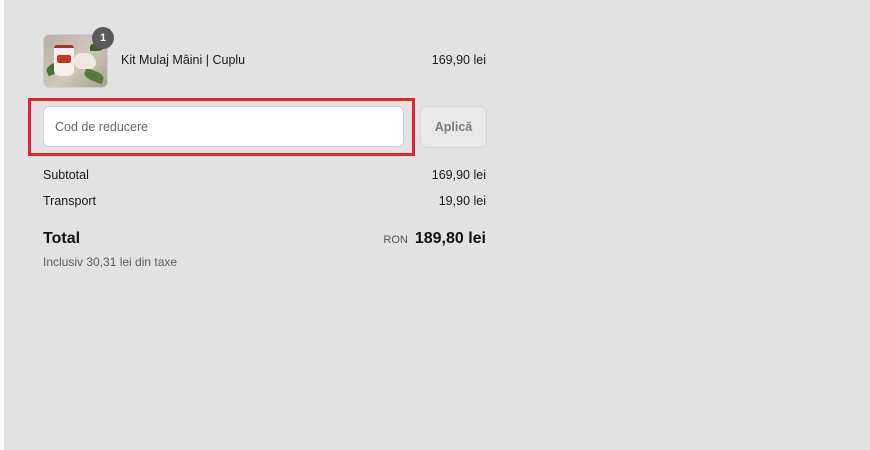 Image resolution: width=870 pixels, height=450 pixels. I want to click on total-label: Total, so click(62, 238).